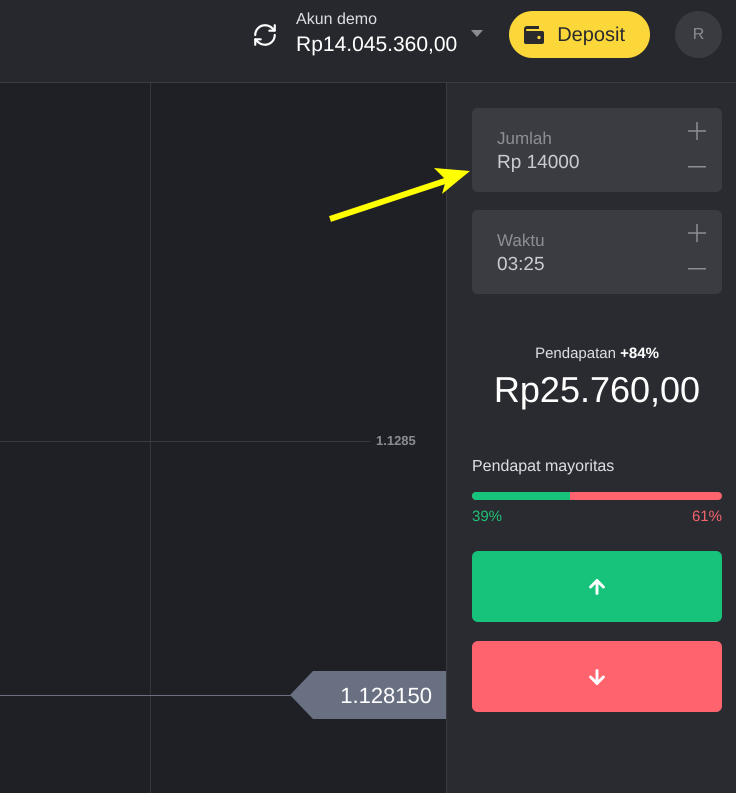 Image resolution: width=736 pixels, height=793 pixels. Describe the element at coordinates (597, 354) in the screenshot. I see `payout-label: Pendapatan +84%` at that location.